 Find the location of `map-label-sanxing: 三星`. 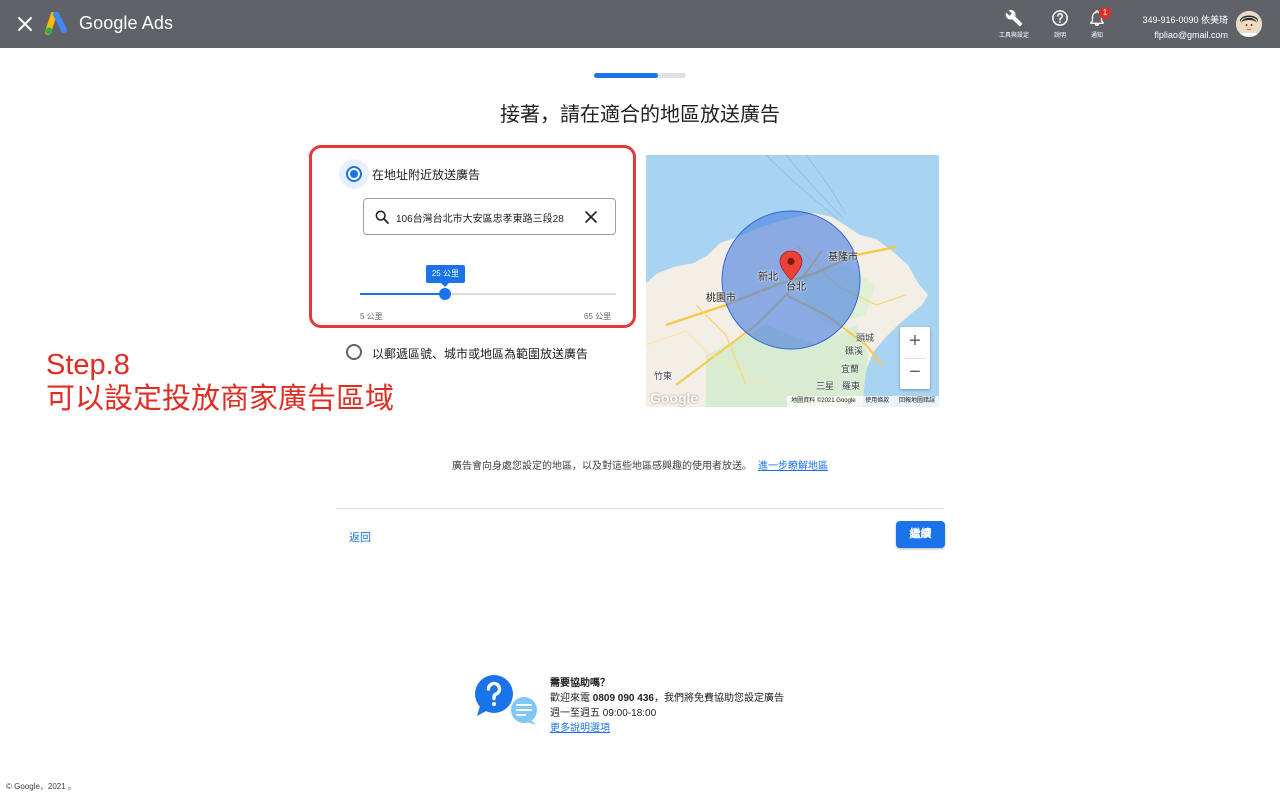

map-label-sanxing: 三星 is located at coordinates (825, 386).